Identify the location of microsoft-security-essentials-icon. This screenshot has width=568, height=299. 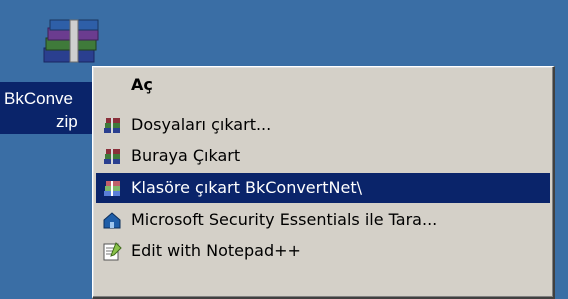
(112, 220).